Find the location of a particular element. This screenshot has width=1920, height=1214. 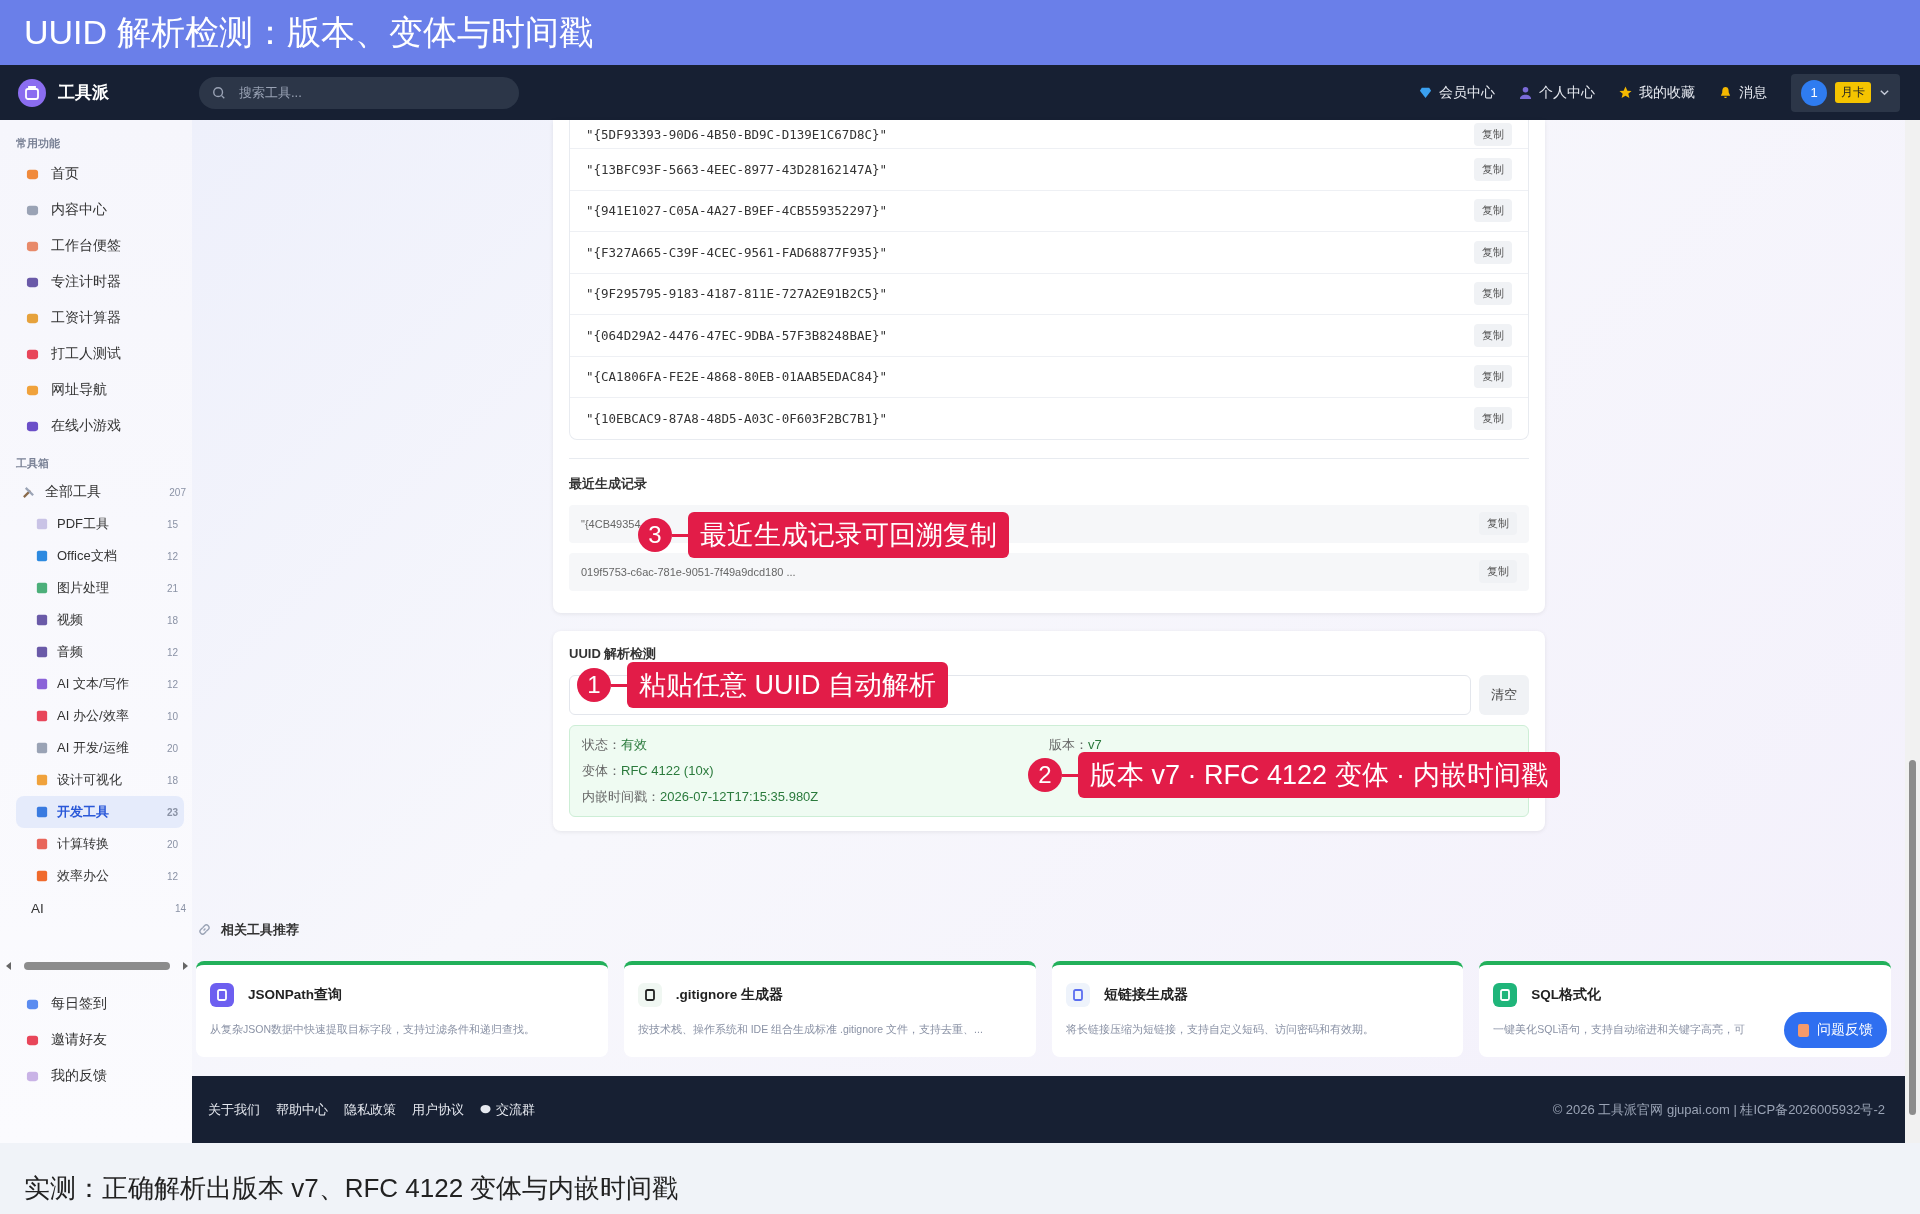

search-icon is located at coordinates (219, 92).